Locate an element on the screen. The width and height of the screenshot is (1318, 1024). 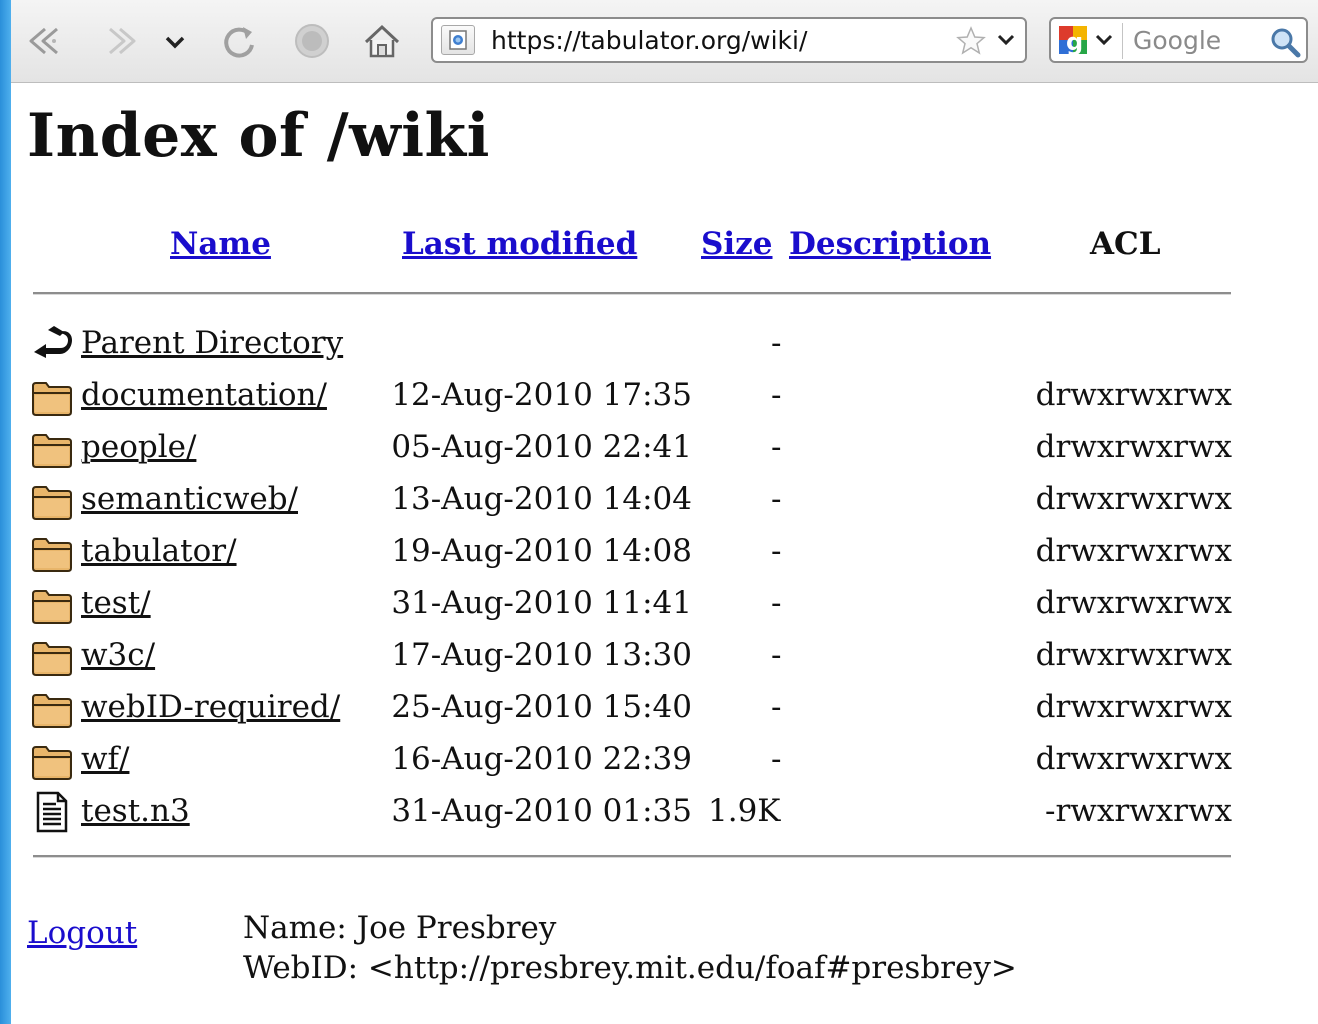
table-row: Parent Directory - is located at coordinates (659, 346).